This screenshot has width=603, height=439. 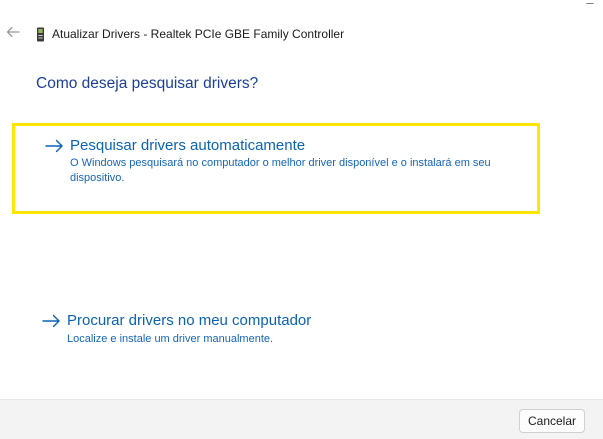 What do you see at coordinates (301, 419) in the screenshot?
I see `dialog-footer: Cancelar` at bounding box center [301, 419].